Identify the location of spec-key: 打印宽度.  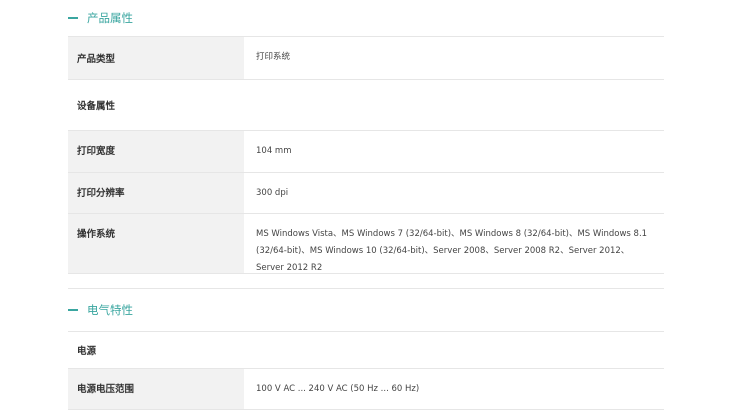
(156, 151).